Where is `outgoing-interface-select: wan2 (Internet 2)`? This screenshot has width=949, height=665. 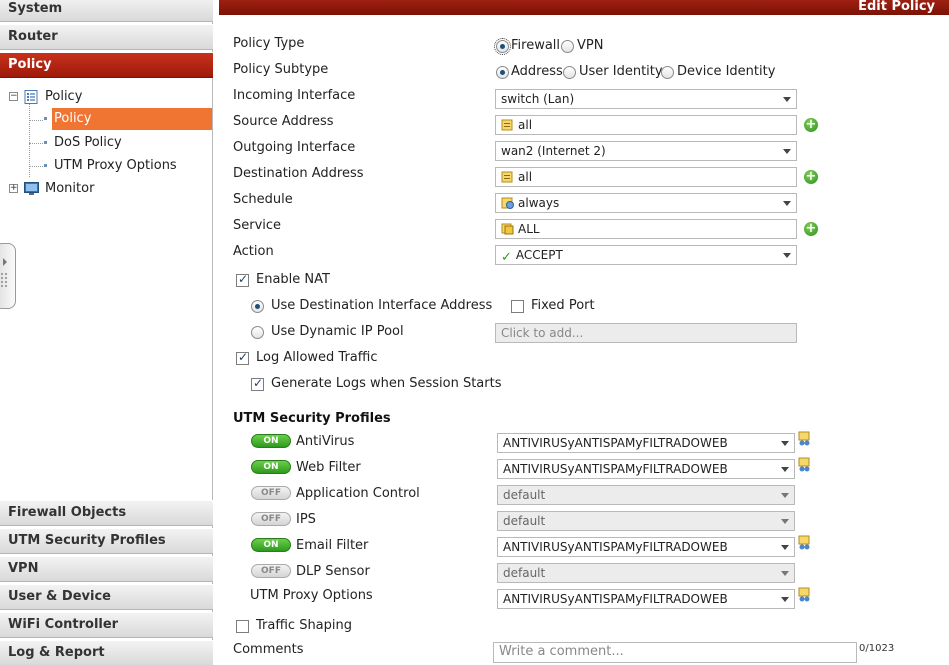 outgoing-interface-select: wan2 (Internet 2) is located at coordinates (646, 151).